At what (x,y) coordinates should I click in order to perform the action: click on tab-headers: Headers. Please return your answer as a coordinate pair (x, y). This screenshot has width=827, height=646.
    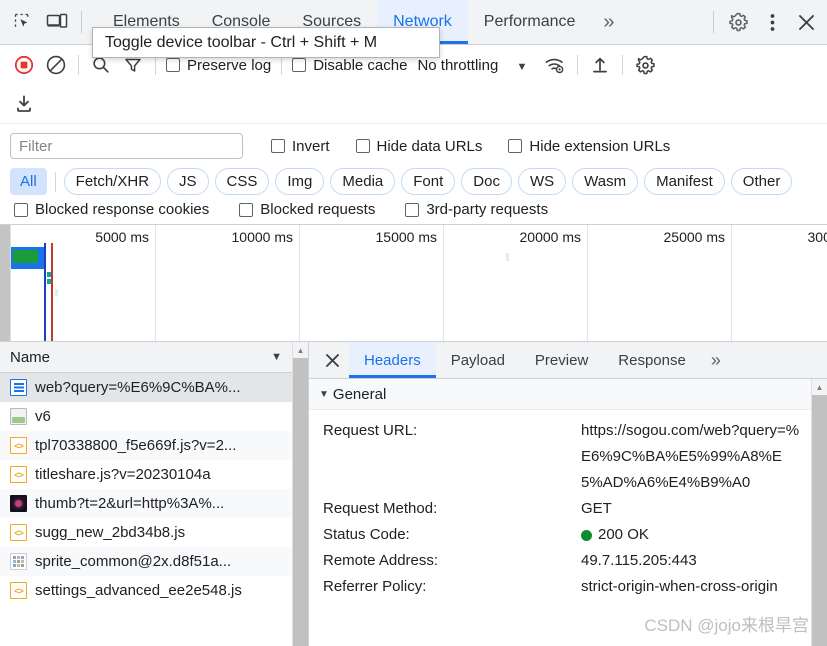
    Looking at the image, I should click on (392, 360).